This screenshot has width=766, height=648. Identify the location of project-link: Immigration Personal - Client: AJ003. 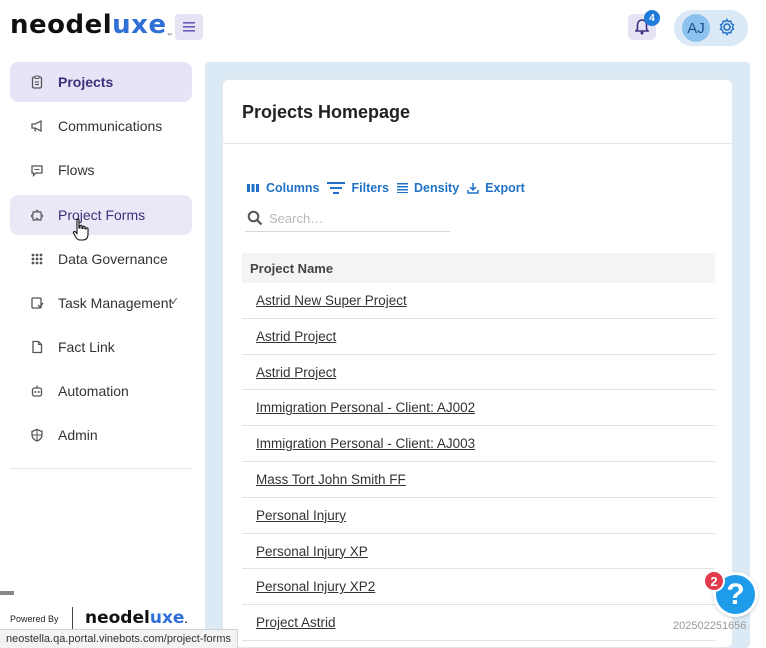
(365, 443).